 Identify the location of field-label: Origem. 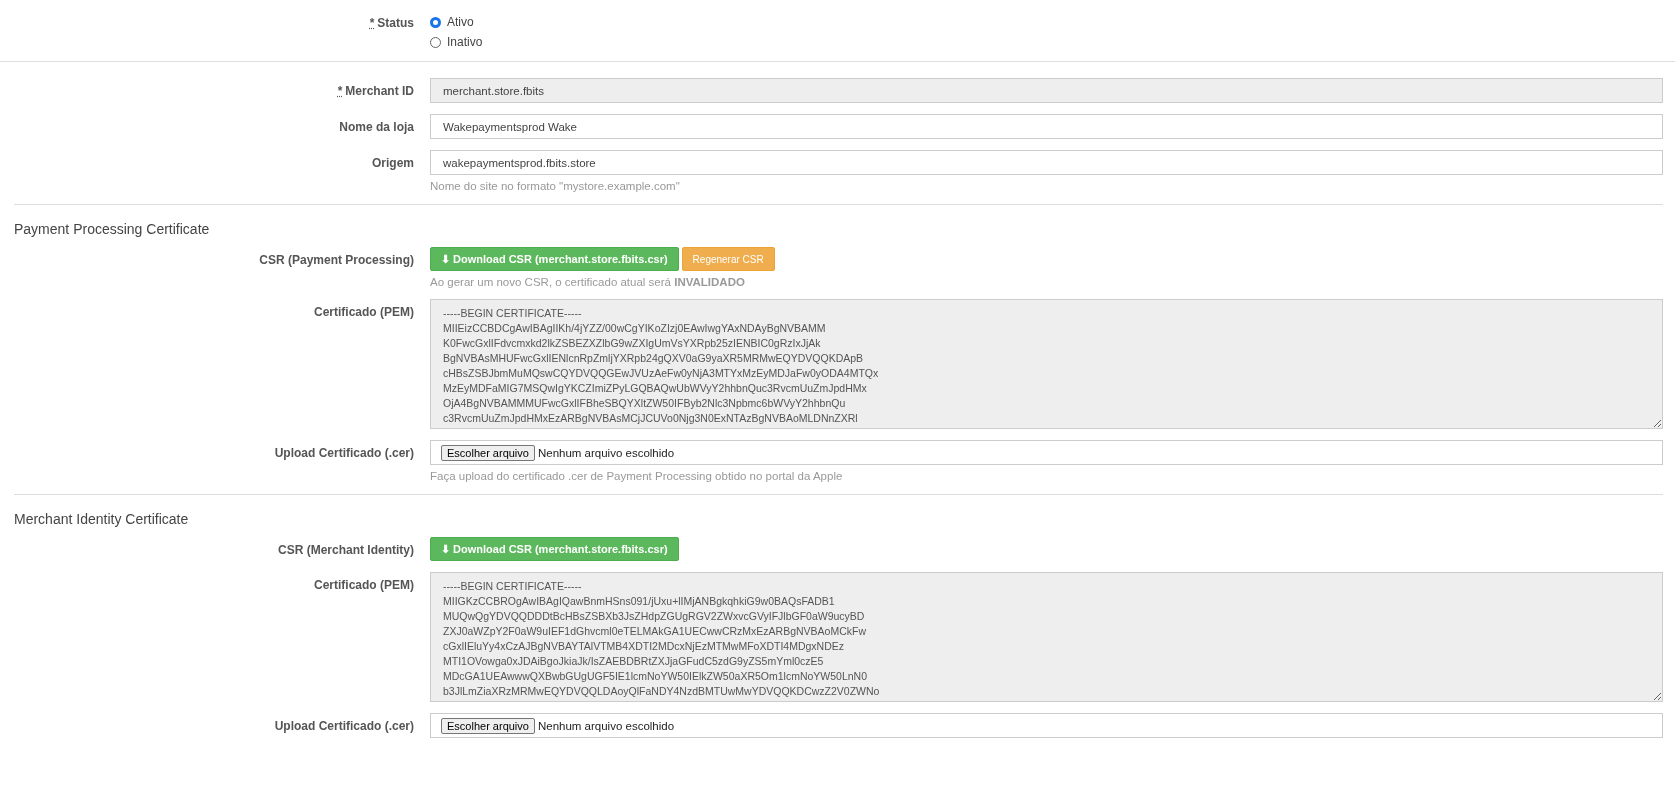
(393, 163).